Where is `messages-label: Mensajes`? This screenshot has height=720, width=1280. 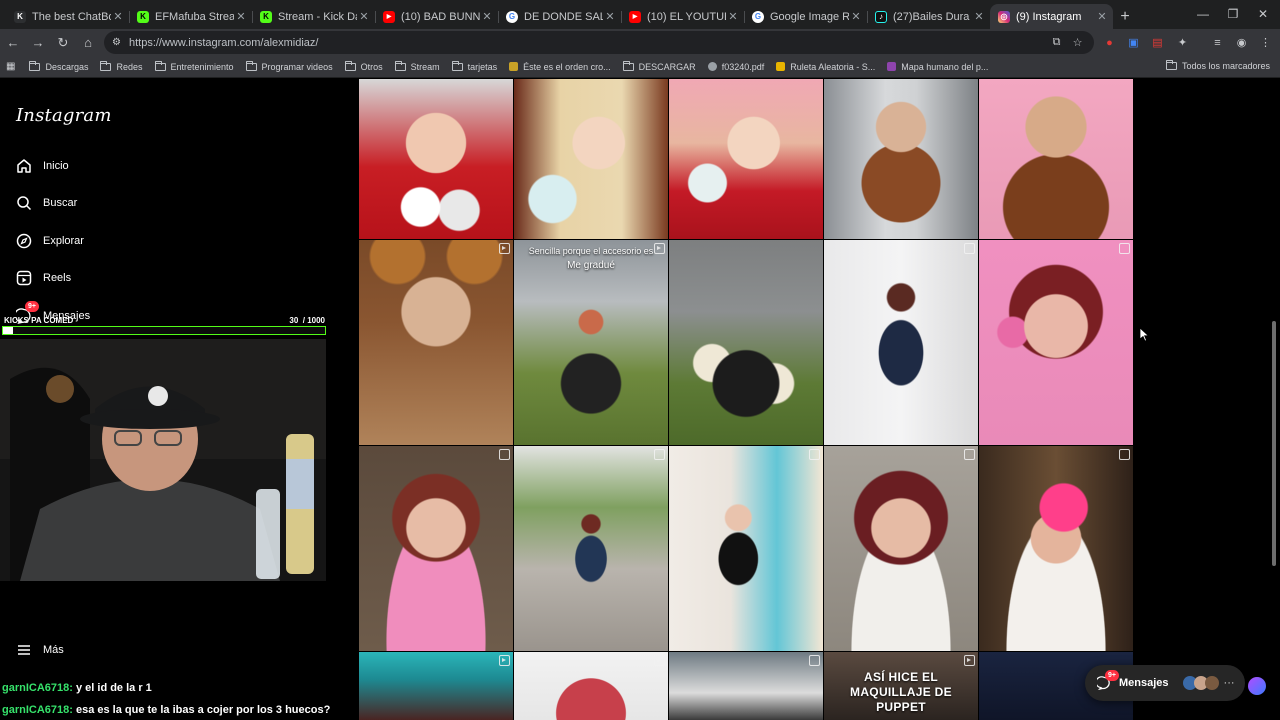
messages-label: Mensajes is located at coordinates (1144, 683).